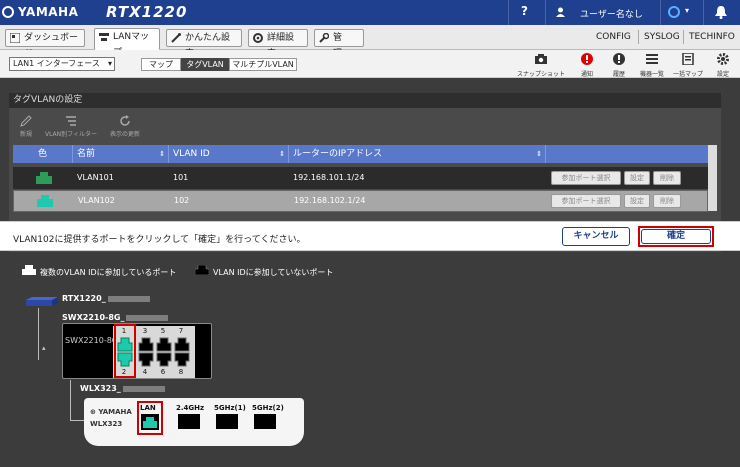 This screenshot has width=740, height=467. What do you see at coordinates (265, 421) in the screenshot?
I see `ap-5ghz2-port` at bounding box center [265, 421].